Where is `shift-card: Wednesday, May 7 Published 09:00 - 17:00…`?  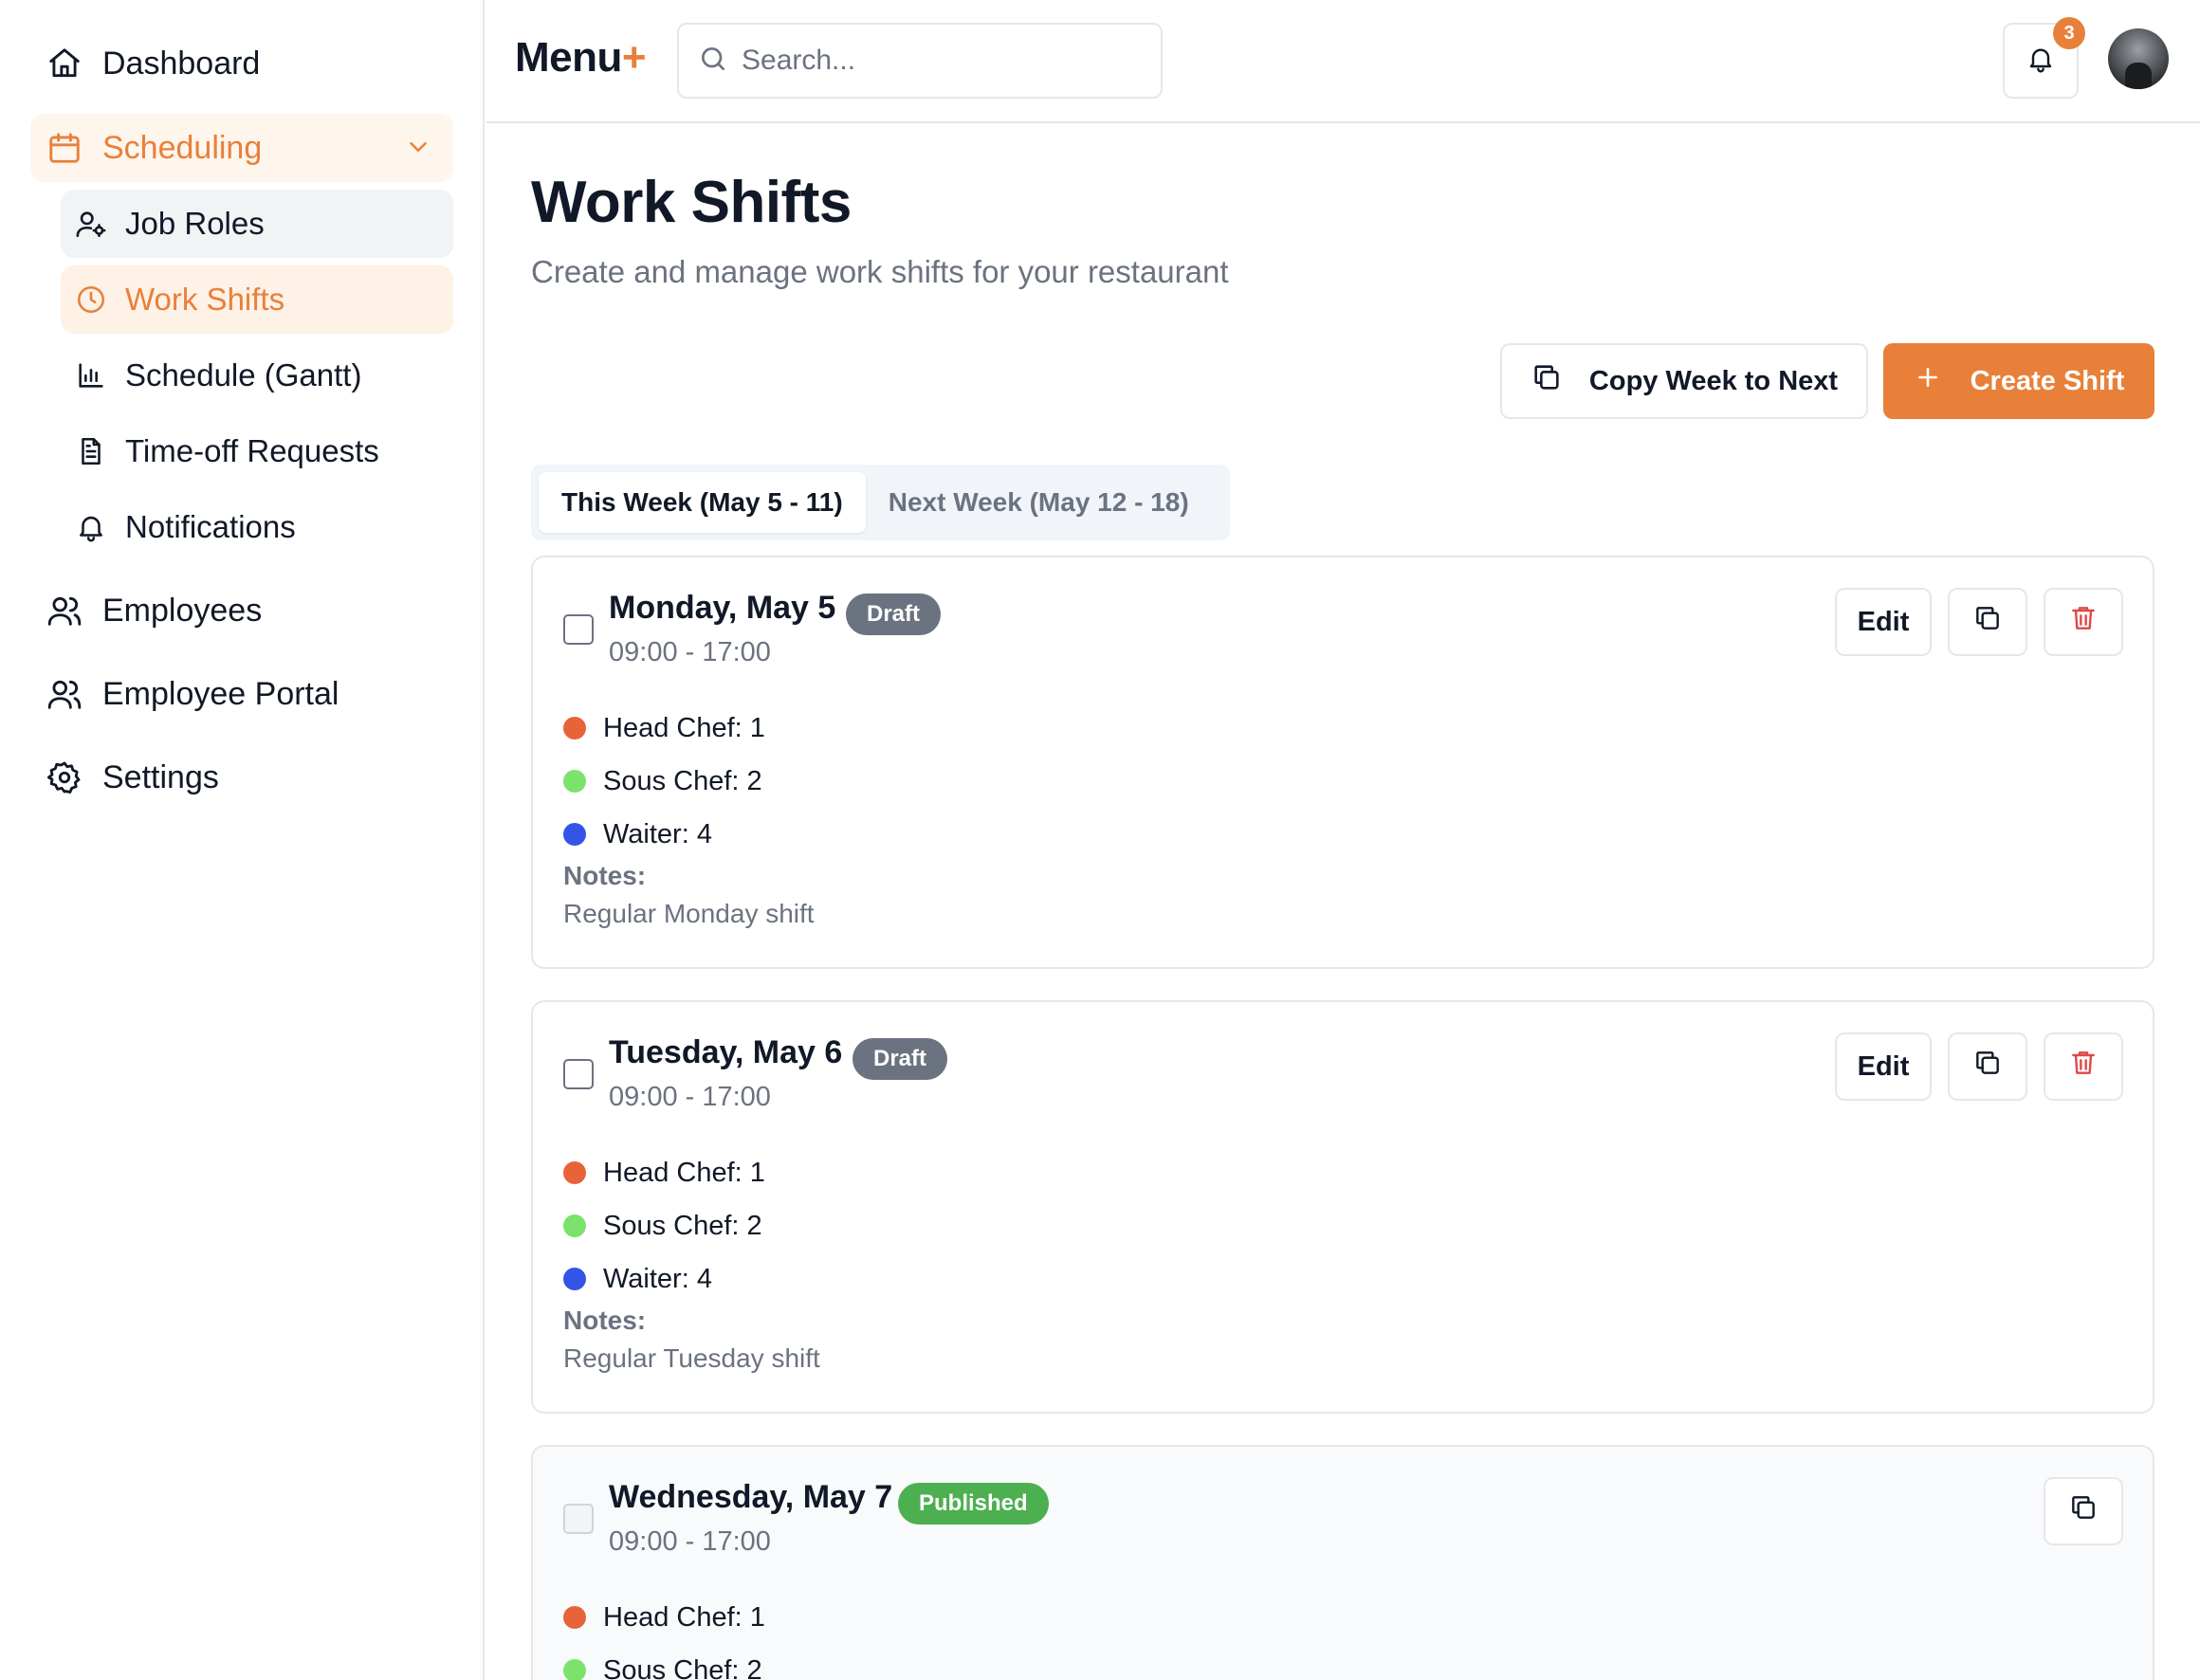
shift-card: Wednesday, May 7 Published 09:00 - 17:00… is located at coordinates (1342, 1562).